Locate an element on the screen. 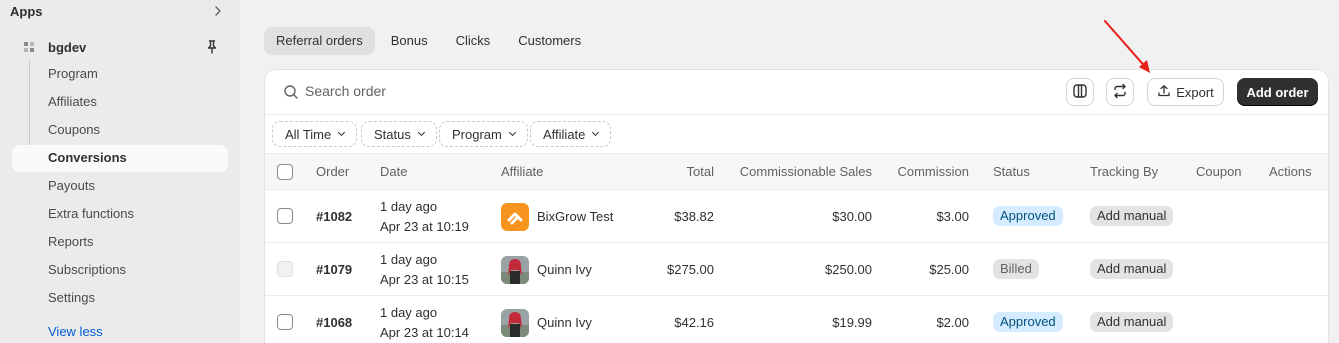 Image resolution: width=1339 pixels, height=343 pixels. nav-tree-line is located at coordinates (29, 109).